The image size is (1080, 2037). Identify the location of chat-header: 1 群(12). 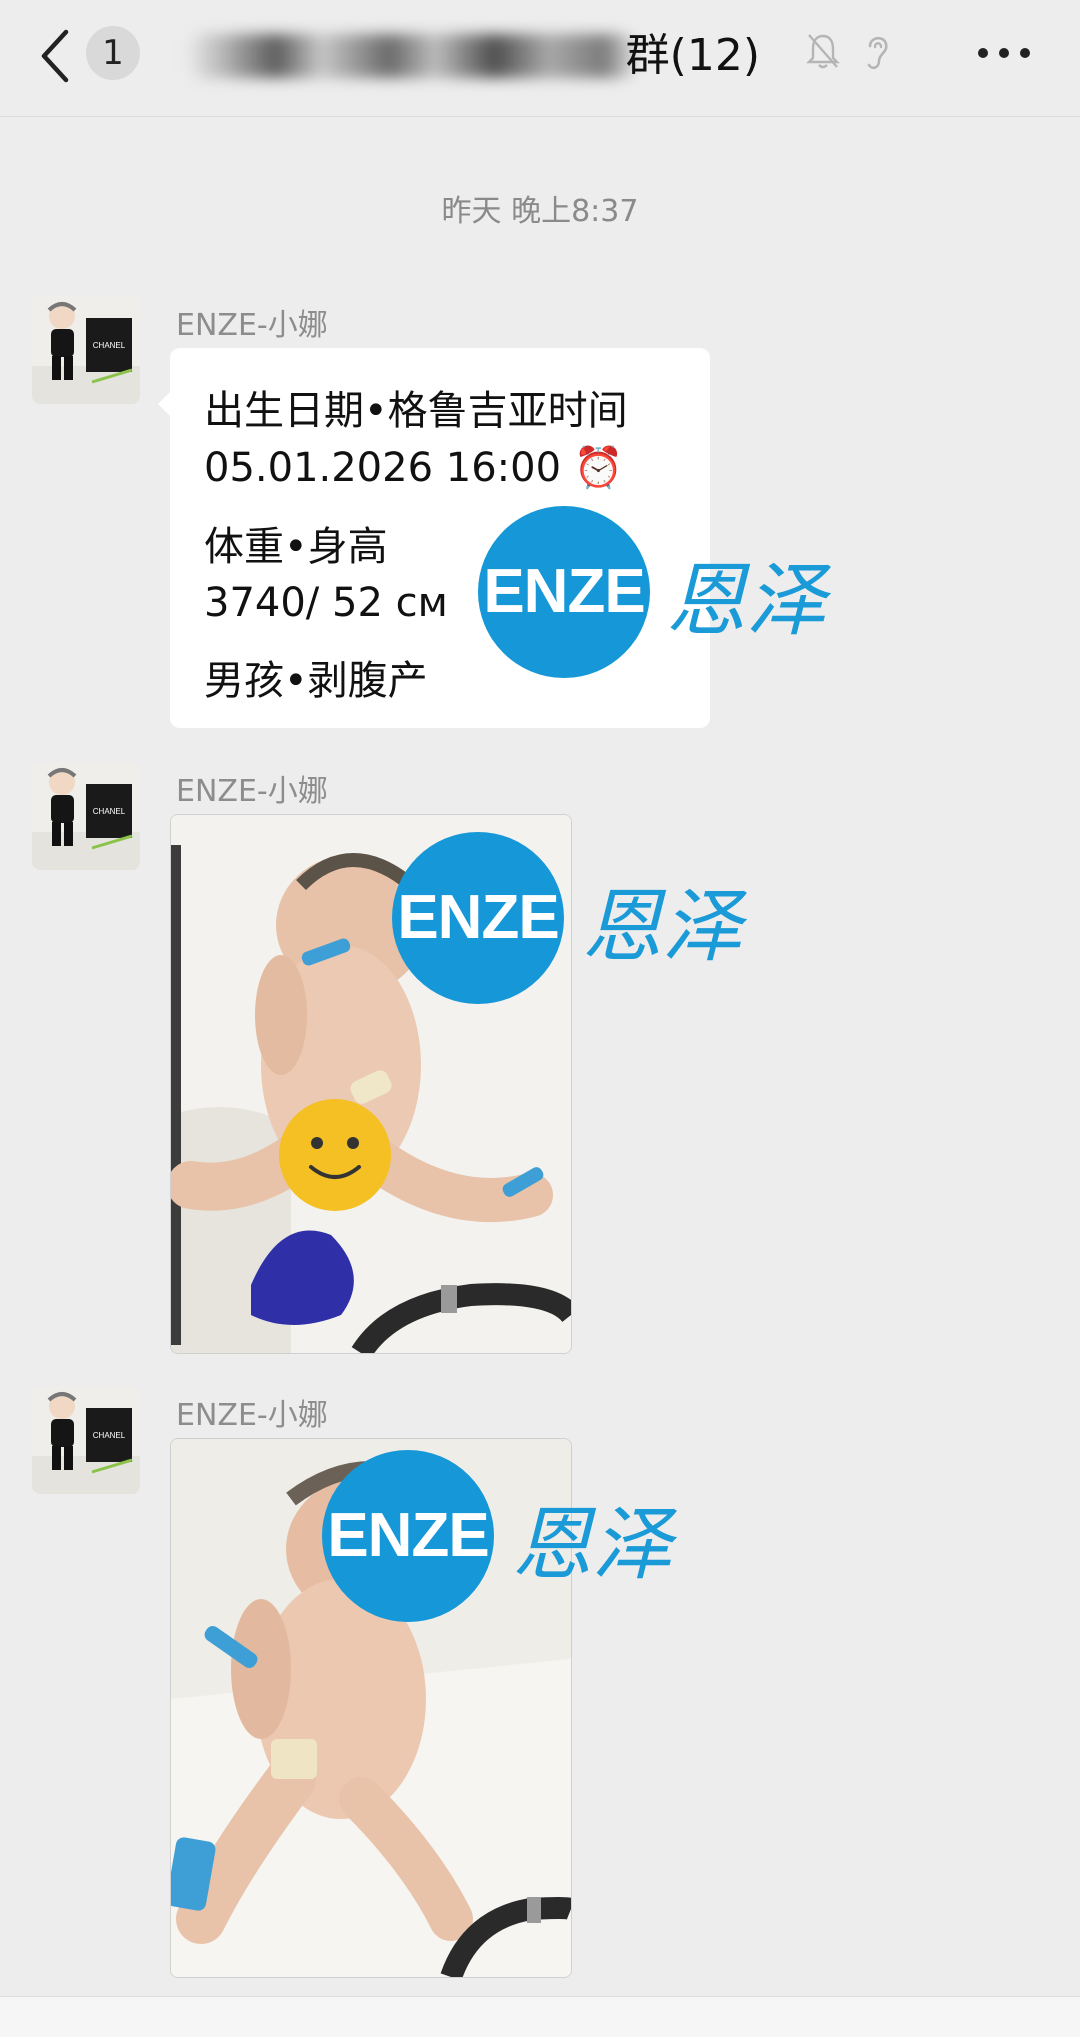
(540, 58).